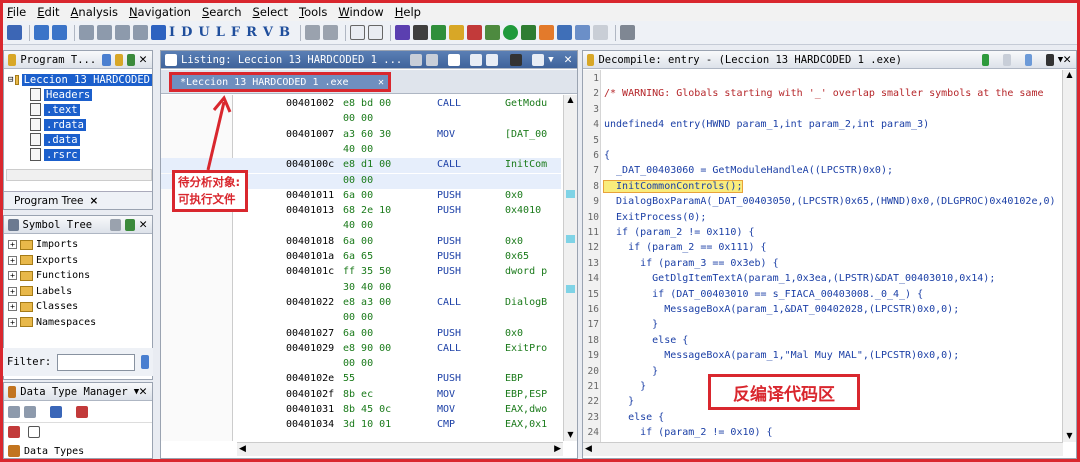  What do you see at coordinates (361, 257) in the screenshot?
I see `listing-row: 0040101a 6a 65 PUSH 0x65` at bounding box center [361, 257].